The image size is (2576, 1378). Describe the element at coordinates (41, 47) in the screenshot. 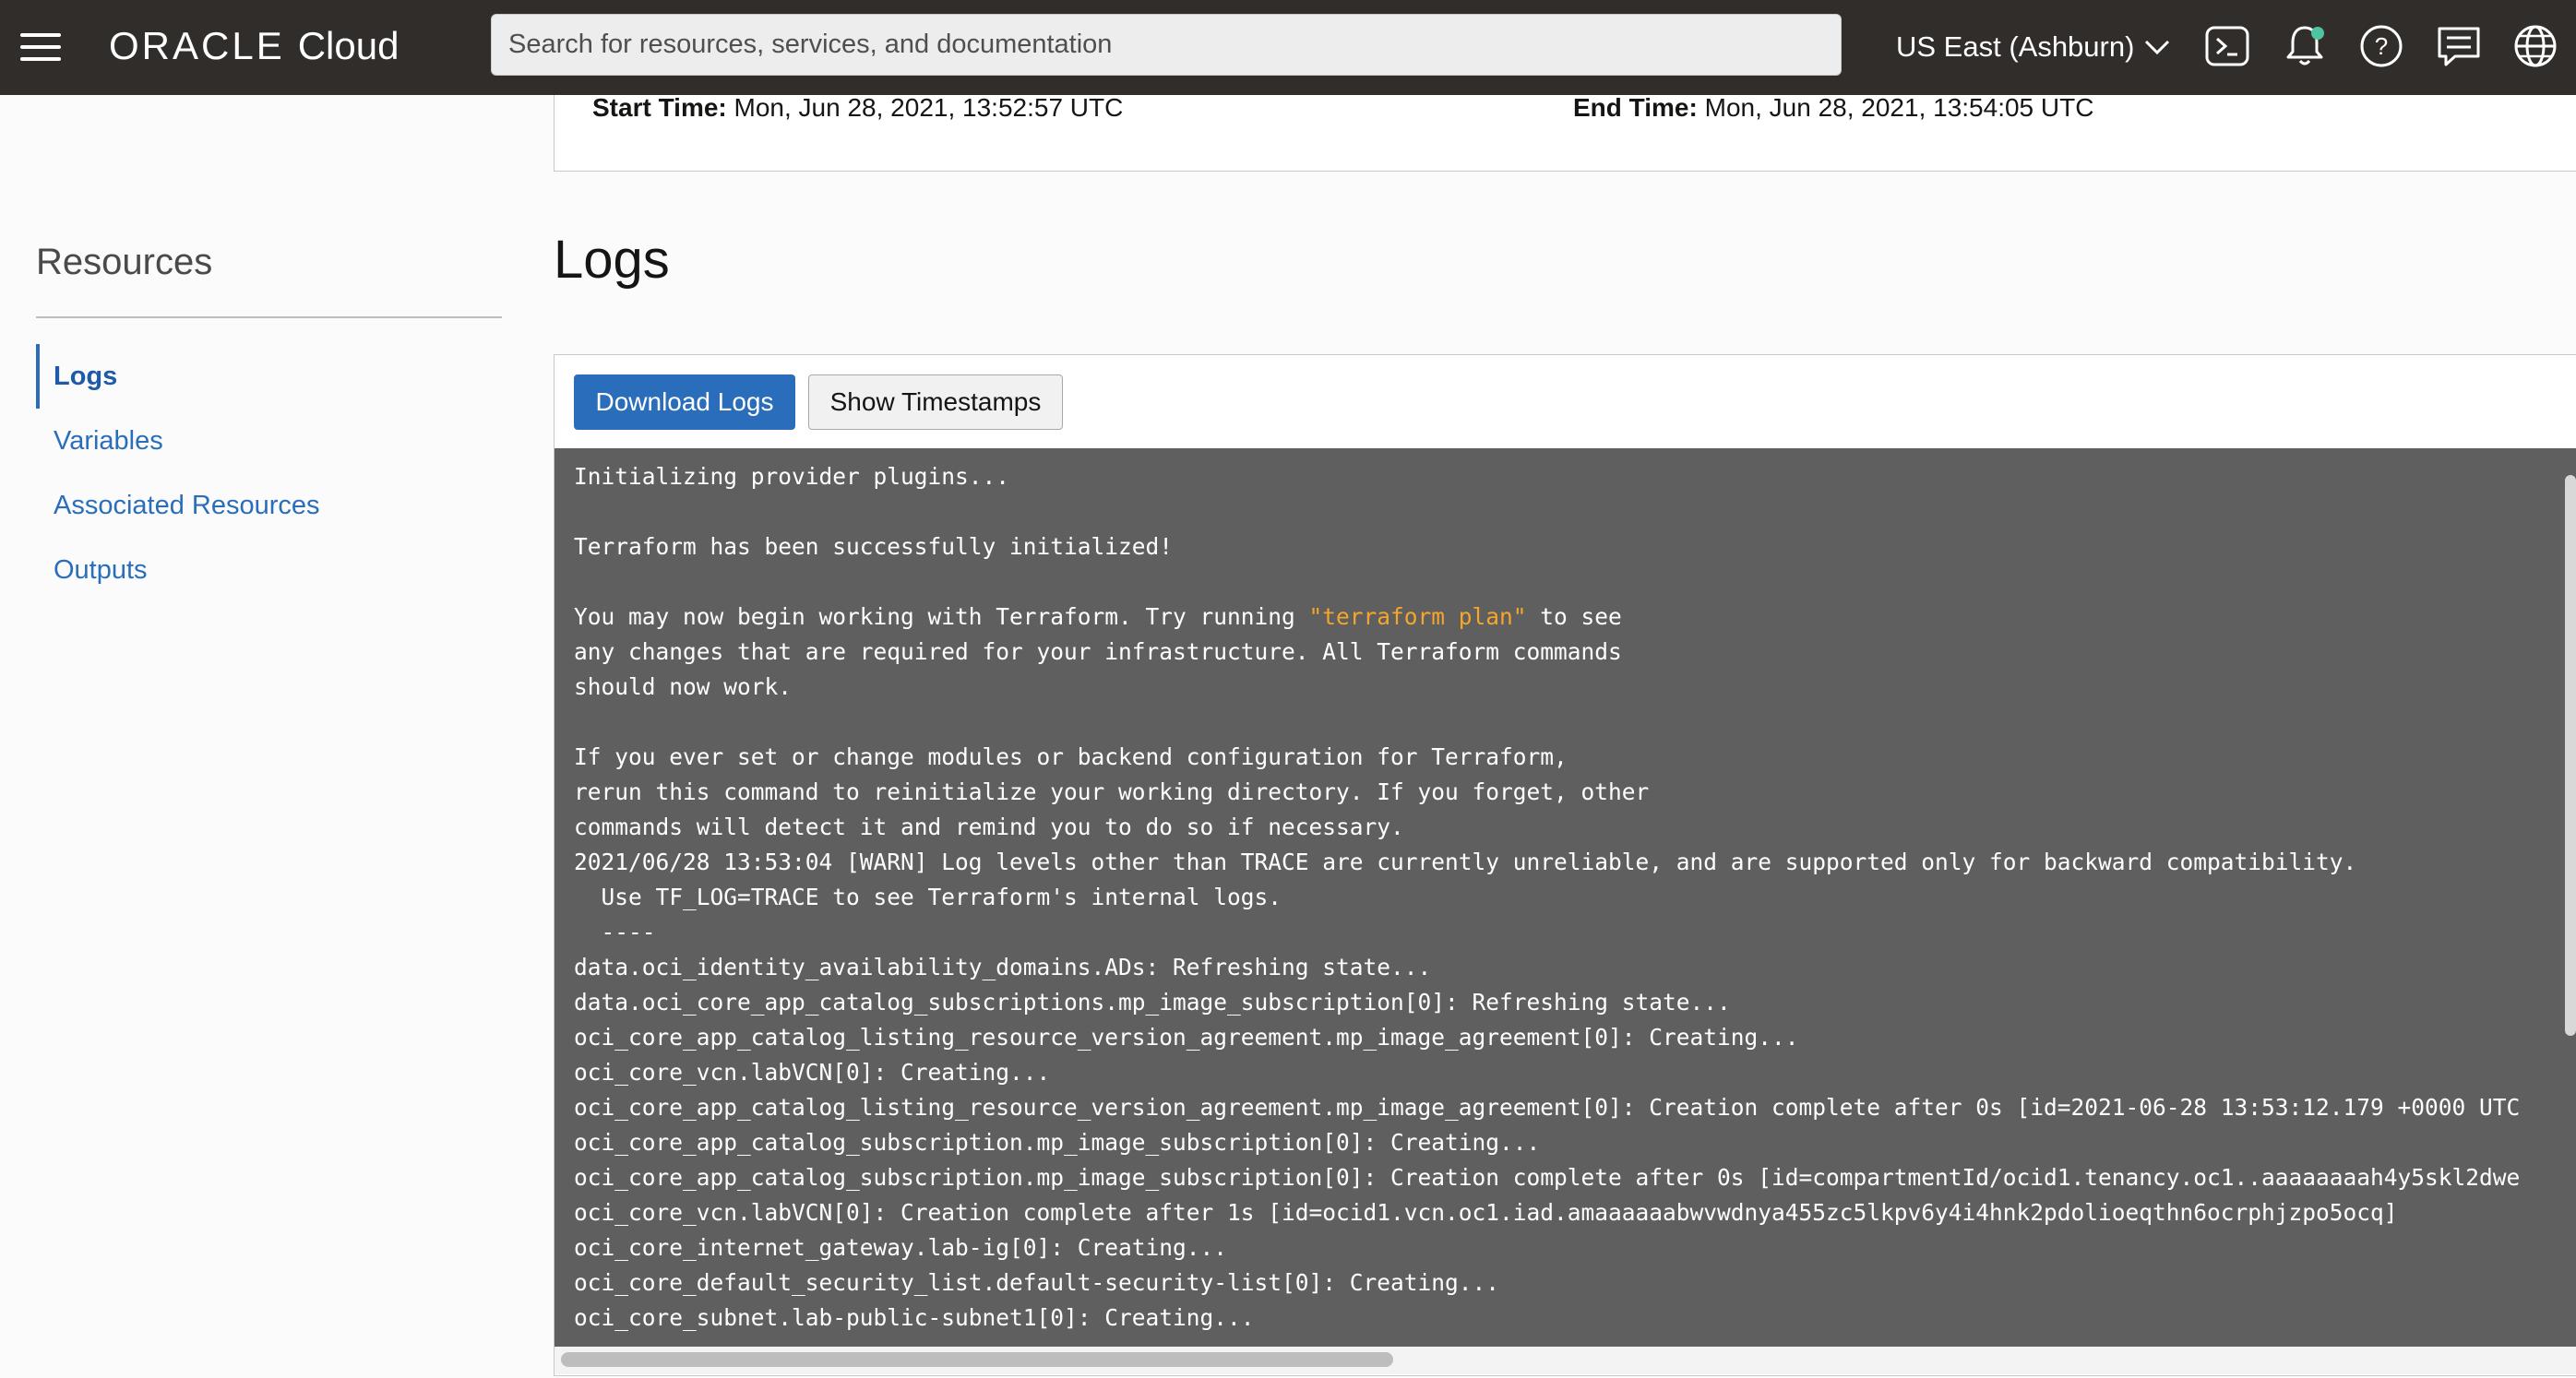

I see `hamburger-menu-icon` at that location.